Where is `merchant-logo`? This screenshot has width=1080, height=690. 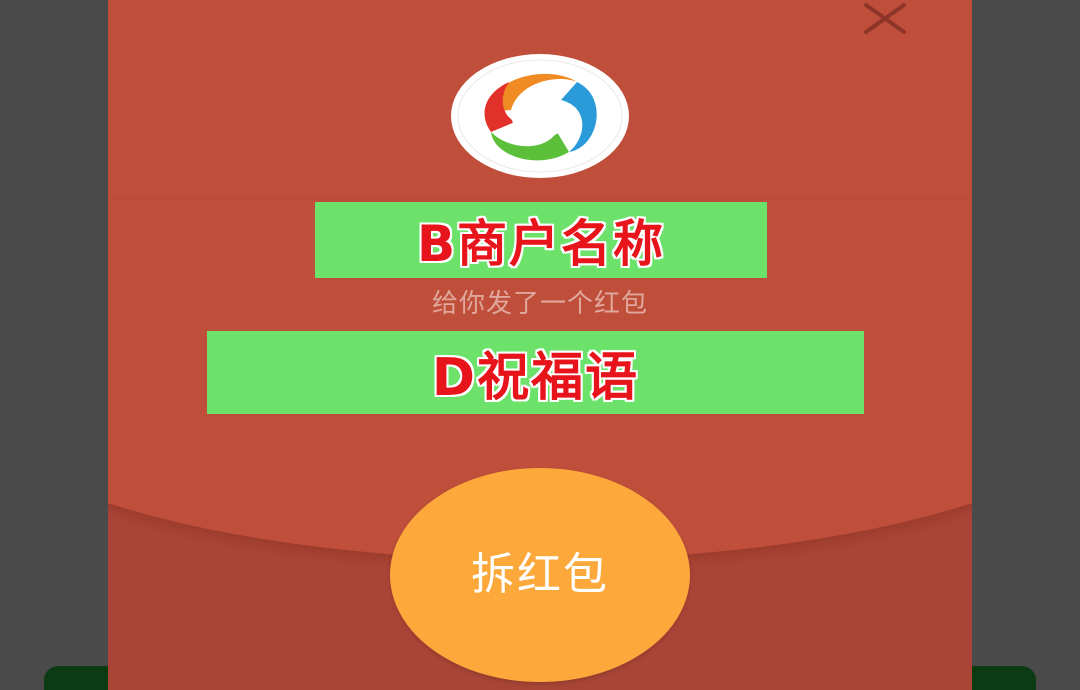
merchant-logo is located at coordinates (540, 116).